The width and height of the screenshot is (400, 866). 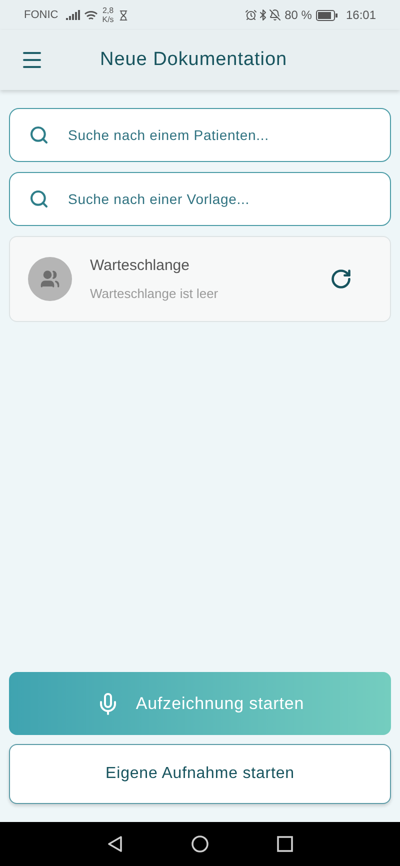 What do you see at coordinates (341, 279) in the screenshot?
I see `refresh-button` at bounding box center [341, 279].